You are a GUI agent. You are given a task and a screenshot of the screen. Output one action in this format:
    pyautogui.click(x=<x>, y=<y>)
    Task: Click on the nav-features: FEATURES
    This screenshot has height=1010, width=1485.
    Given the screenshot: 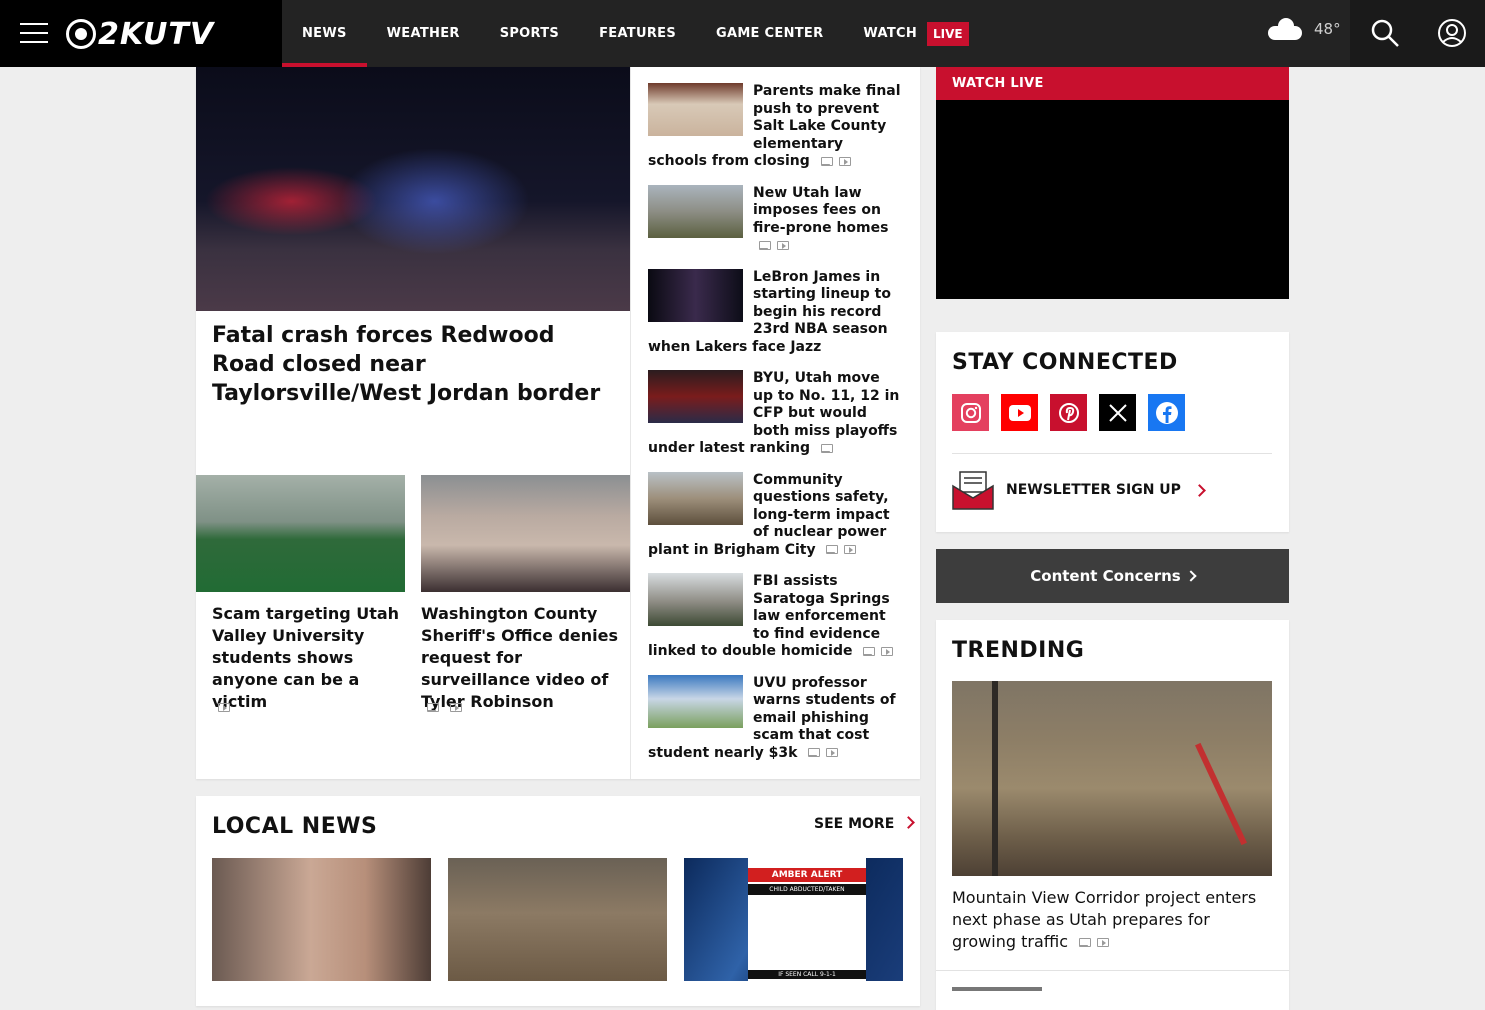 What is the action you would take?
    pyautogui.click(x=637, y=33)
    